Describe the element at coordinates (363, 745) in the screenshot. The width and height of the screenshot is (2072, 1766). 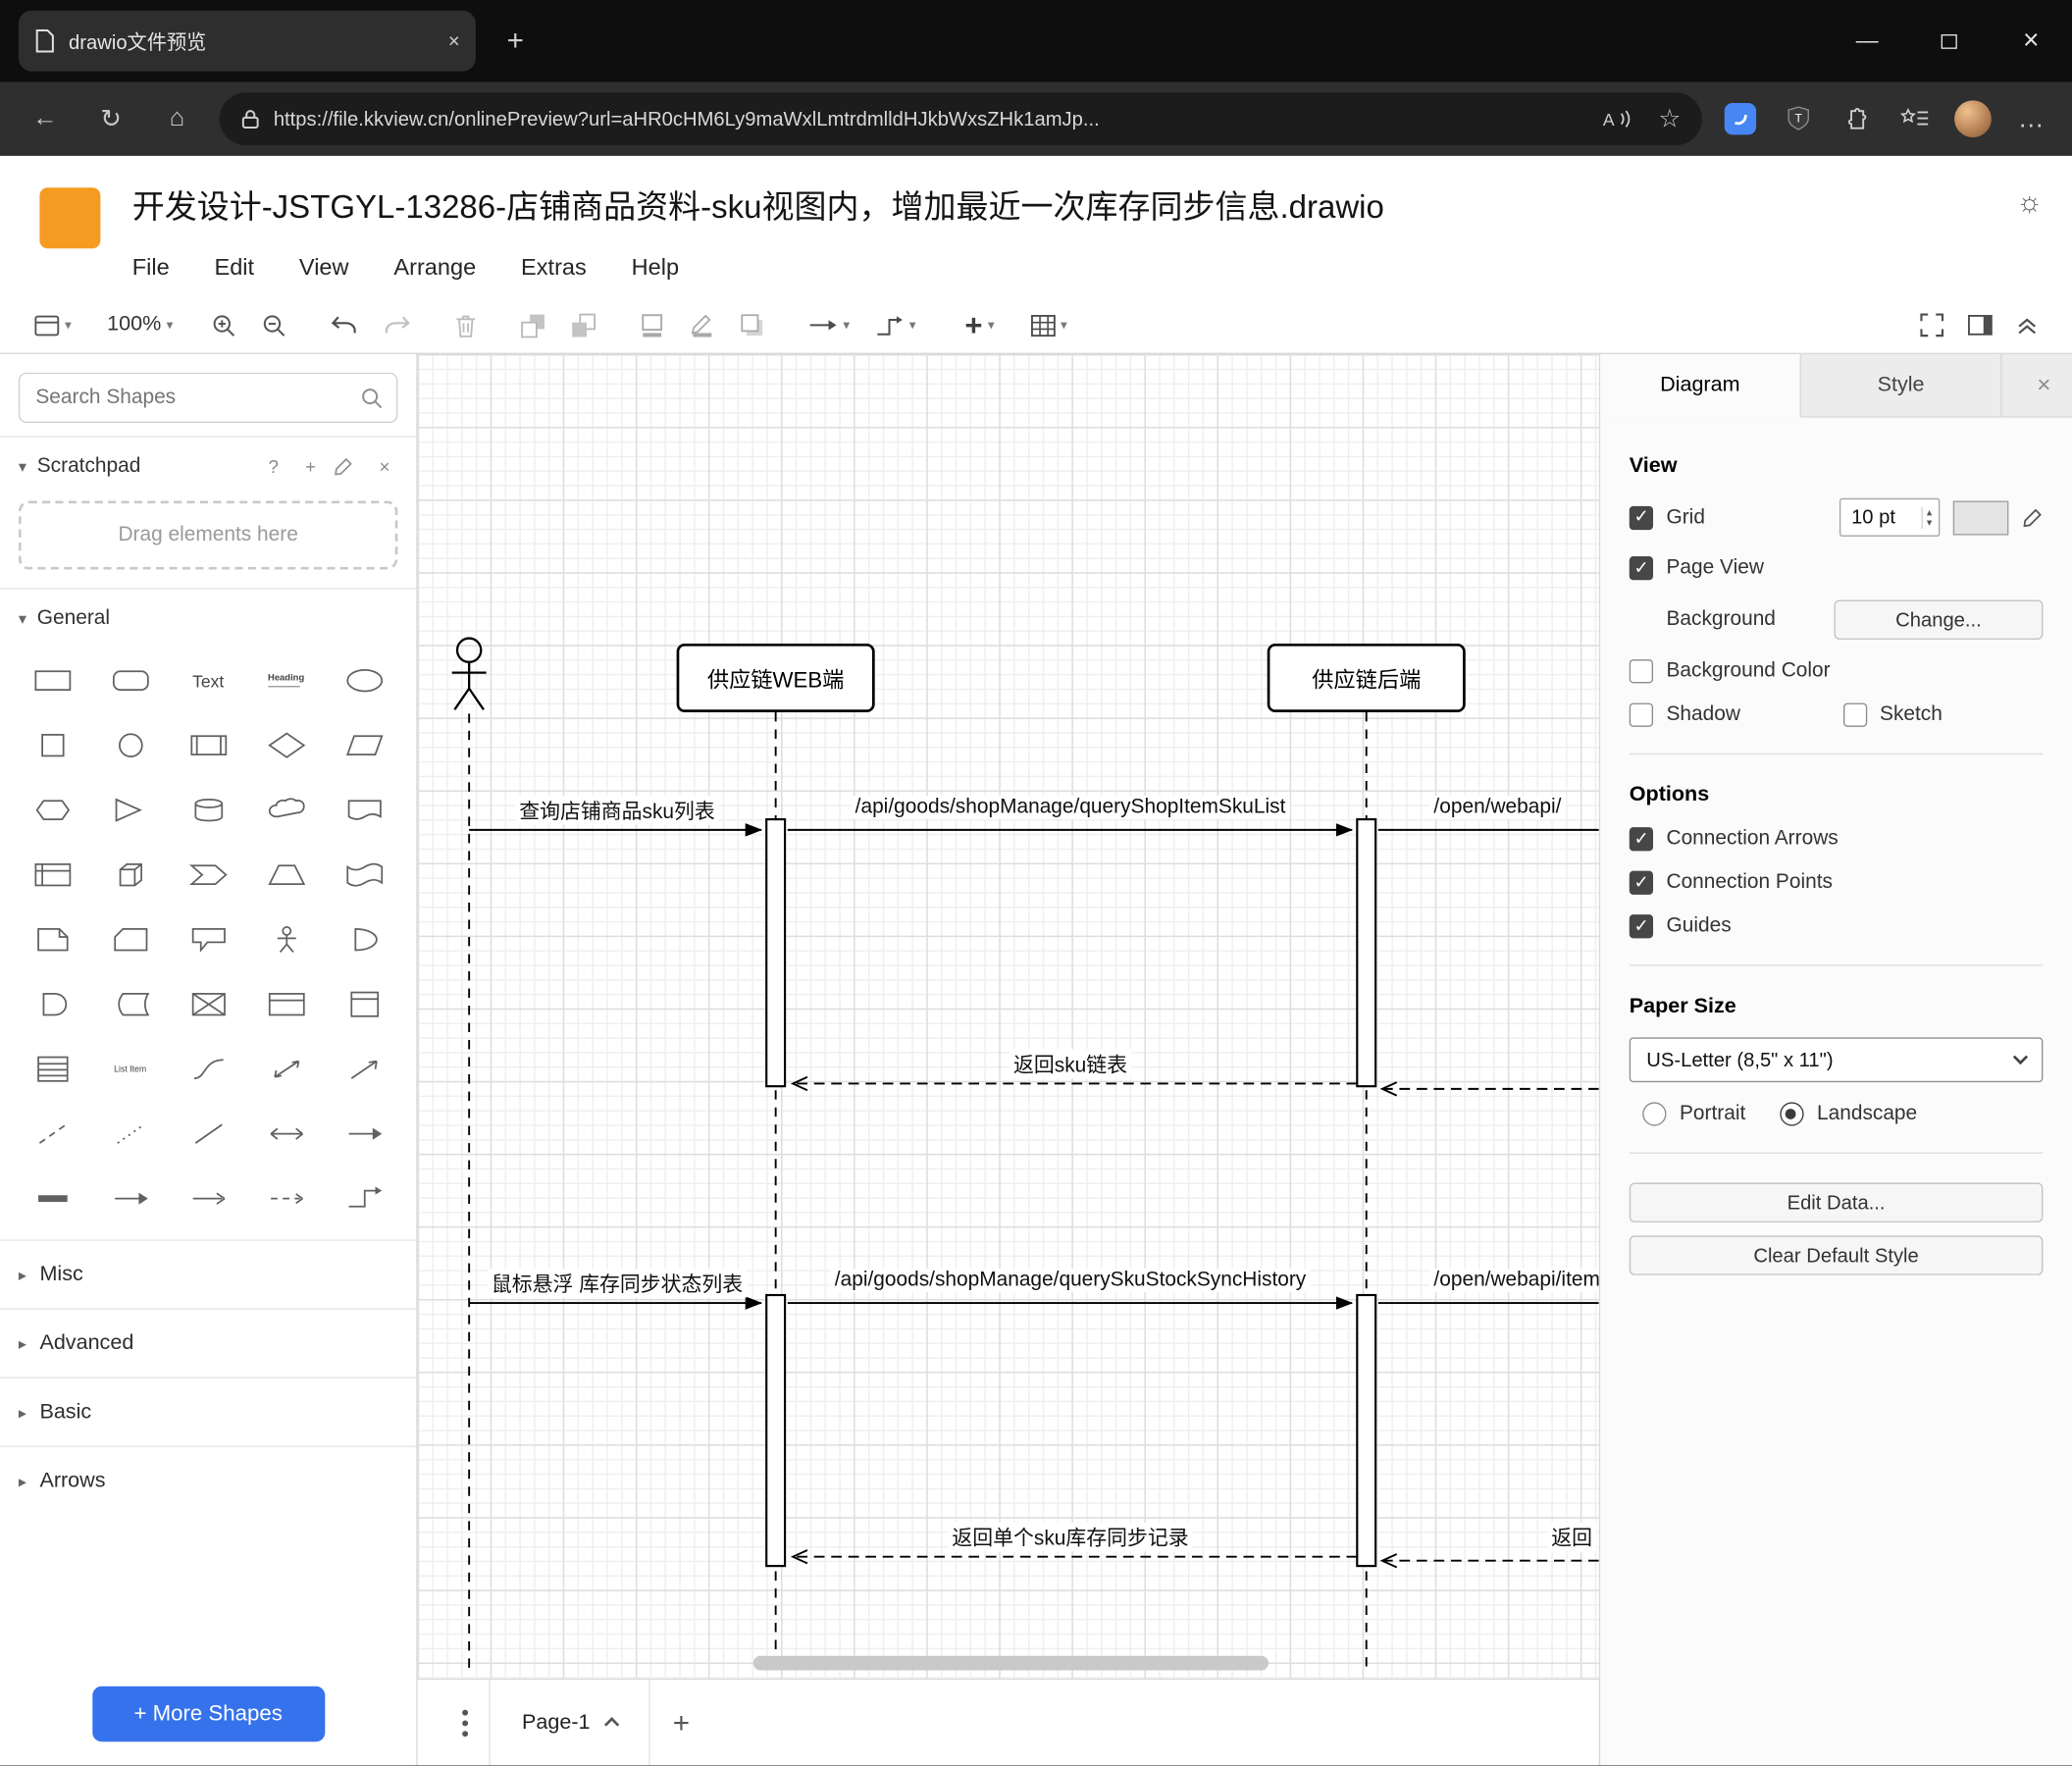
I see `shape-parallelogram` at that location.